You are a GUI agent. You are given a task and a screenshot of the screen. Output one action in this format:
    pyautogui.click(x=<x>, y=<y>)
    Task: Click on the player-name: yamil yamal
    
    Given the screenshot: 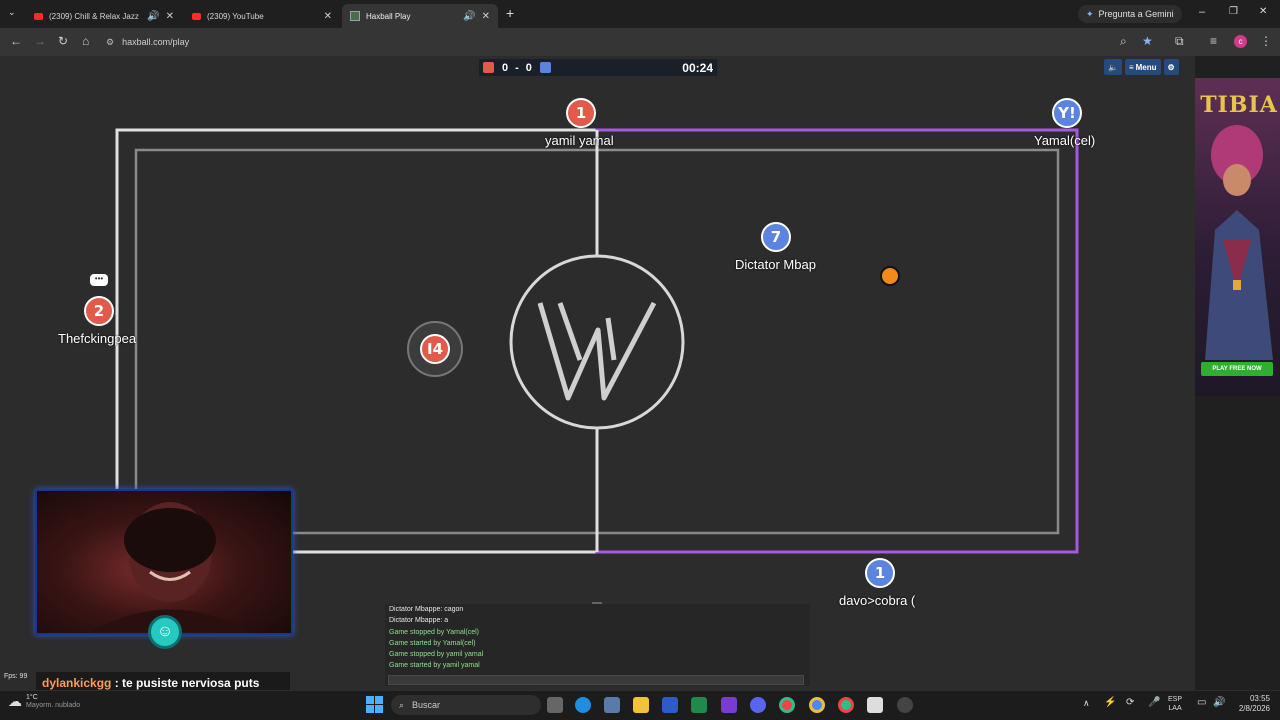 What is the action you would take?
    pyautogui.click(x=579, y=140)
    